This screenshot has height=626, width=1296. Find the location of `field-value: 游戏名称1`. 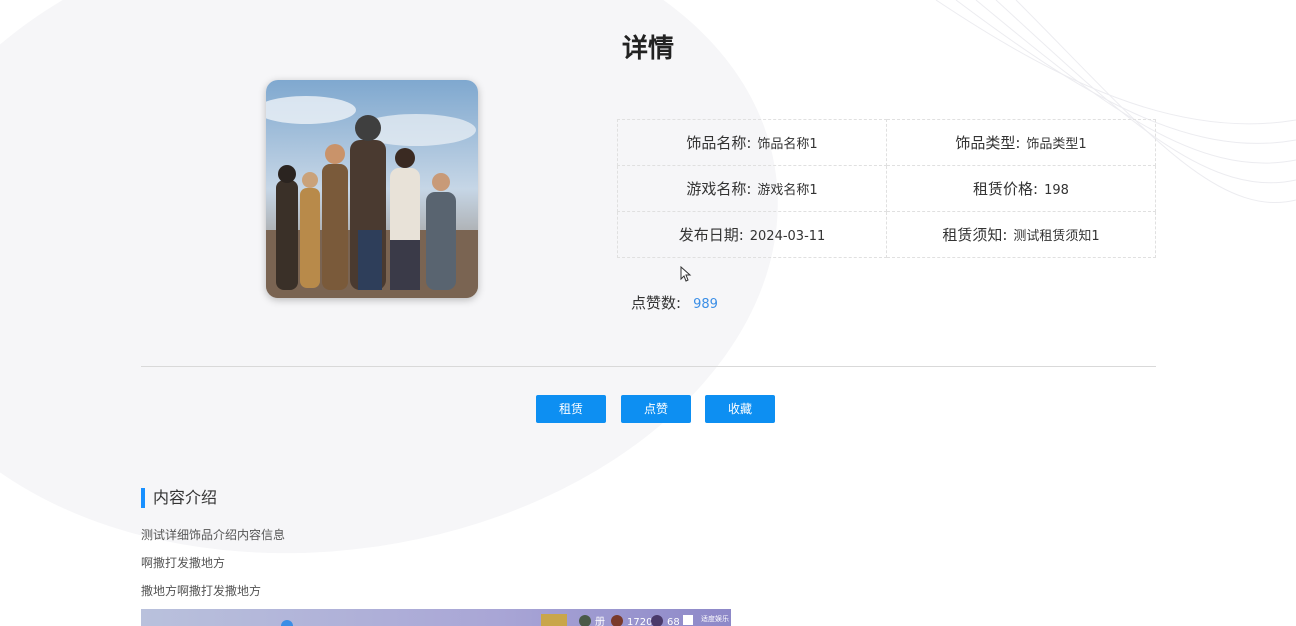

field-value: 游戏名称1 is located at coordinates (787, 190).